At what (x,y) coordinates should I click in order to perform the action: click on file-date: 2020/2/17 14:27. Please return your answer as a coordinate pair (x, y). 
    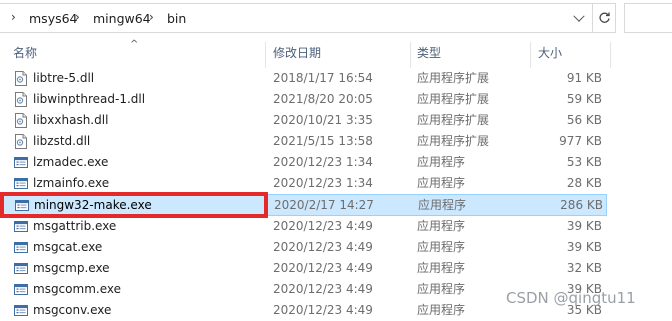
    Looking at the image, I should click on (324, 205).